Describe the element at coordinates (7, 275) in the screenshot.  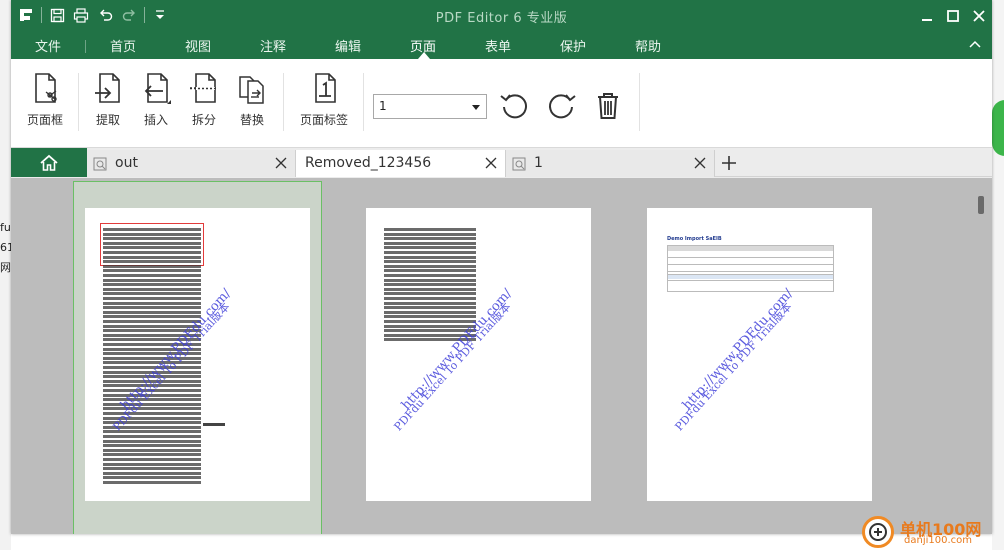
I see `background-left-panel: ful 61 网` at that location.